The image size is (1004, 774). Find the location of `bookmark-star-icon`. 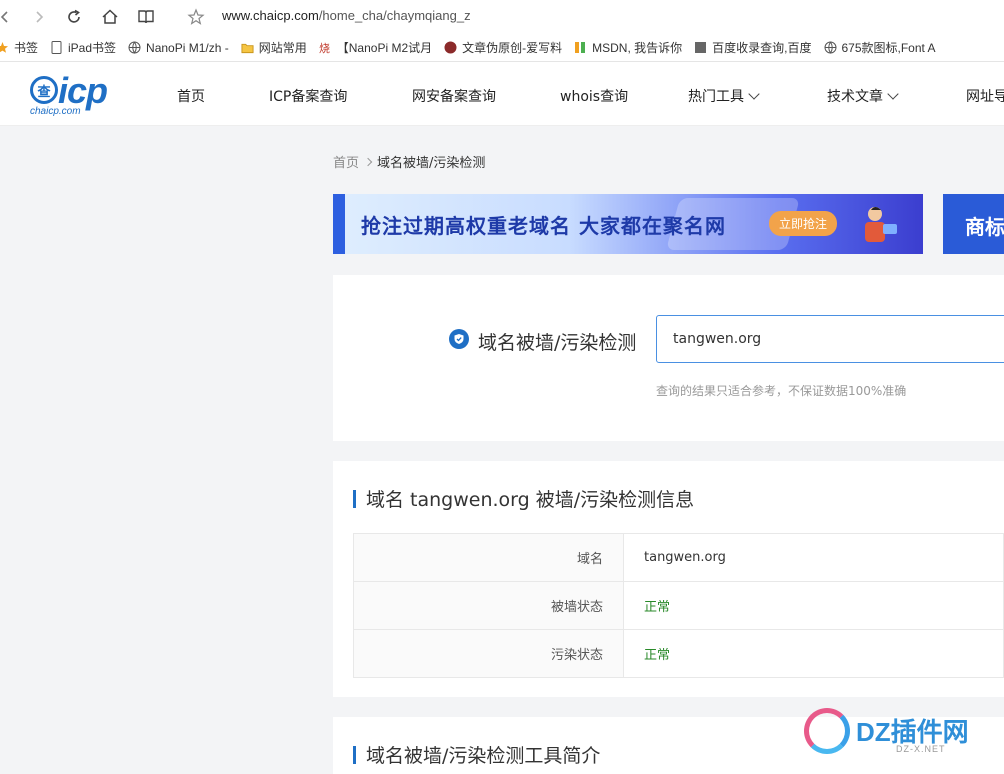

bookmark-star-icon is located at coordinates (196, 17).